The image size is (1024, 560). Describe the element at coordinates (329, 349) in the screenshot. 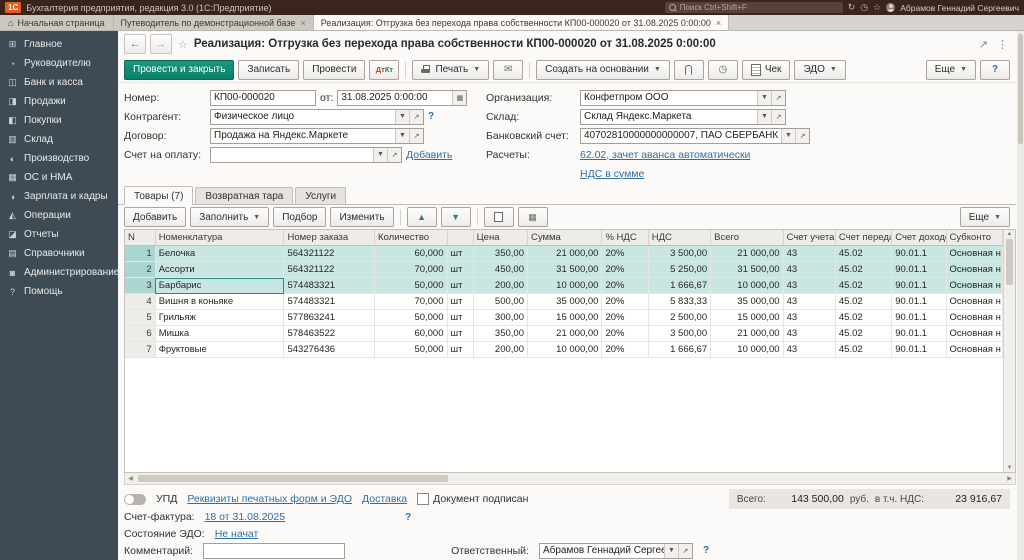

I see `table-cell: 543276436` at that location.